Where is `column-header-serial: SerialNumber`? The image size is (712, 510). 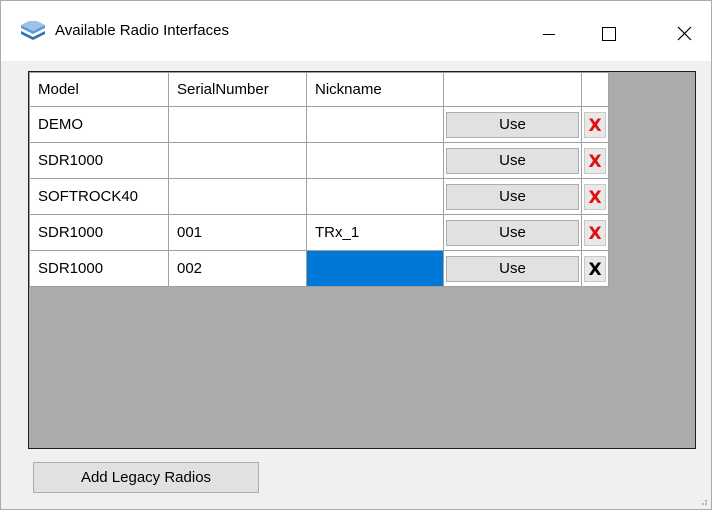
column-header-serial: SerialNumber is located at coordinates (237, 89).